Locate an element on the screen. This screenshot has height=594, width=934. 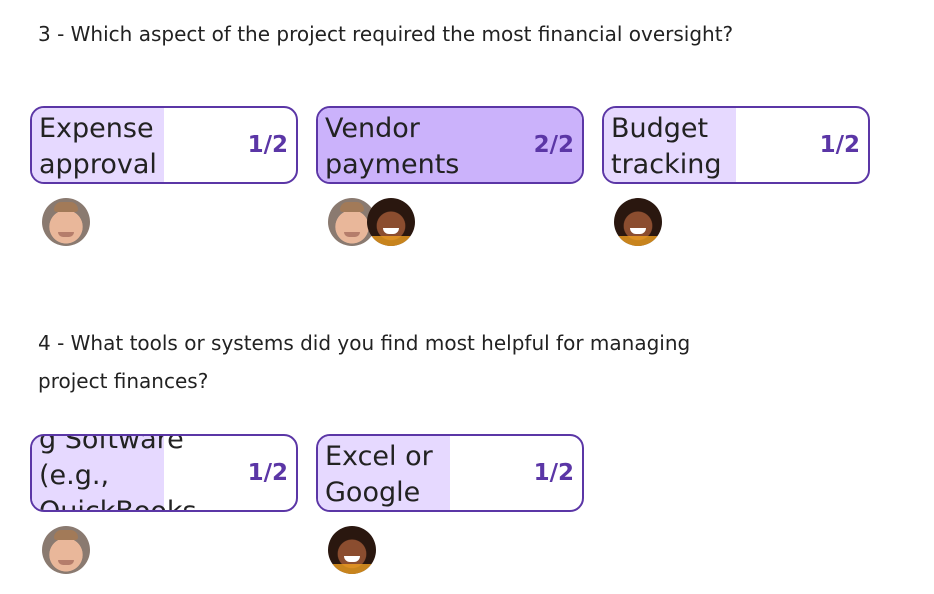
option-label: Expense approval is located at coordinates (98, 146).